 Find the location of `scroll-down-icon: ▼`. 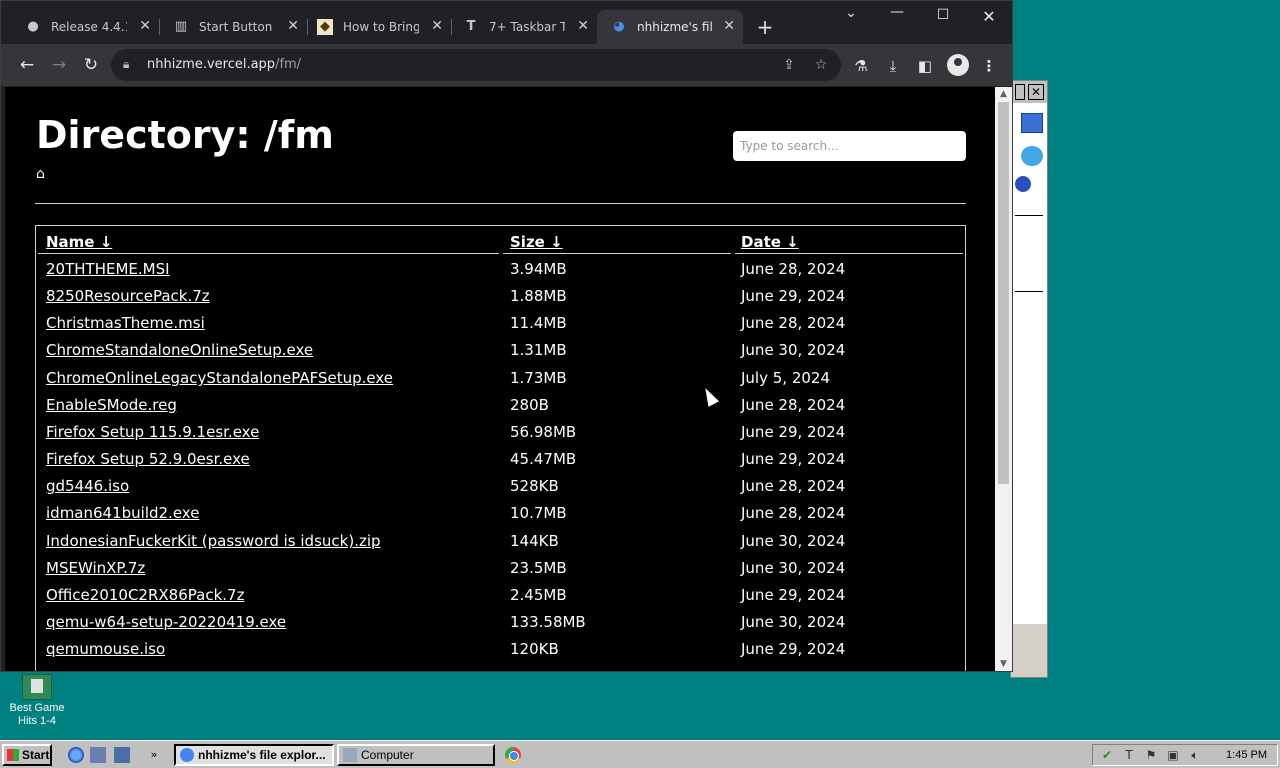

scroll-down-icon: ▼ is located at coordinates (1003, 664).